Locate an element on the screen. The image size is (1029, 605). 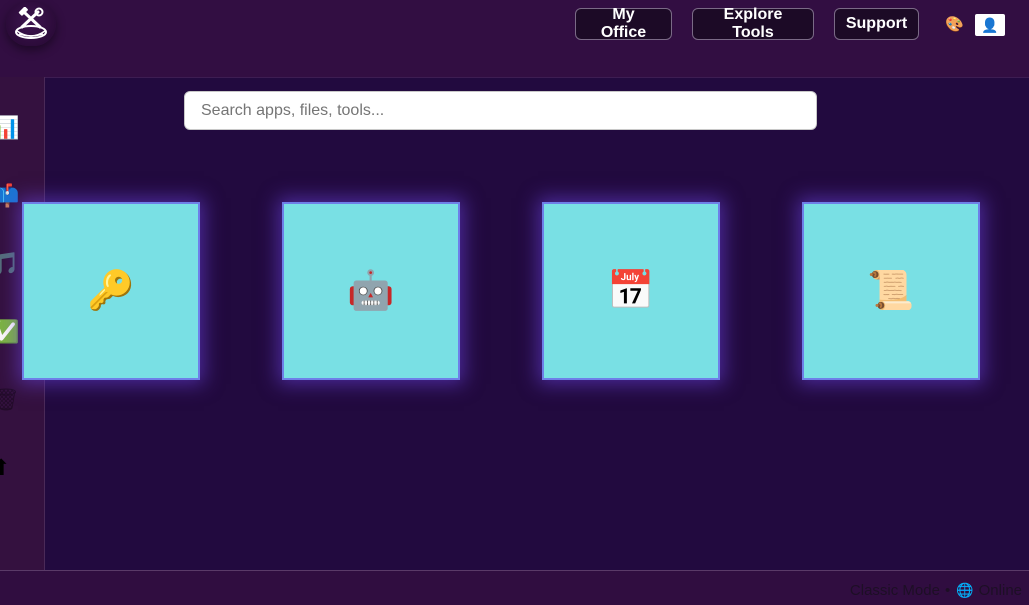
logo-graphic is located at coordinates (31, 23).